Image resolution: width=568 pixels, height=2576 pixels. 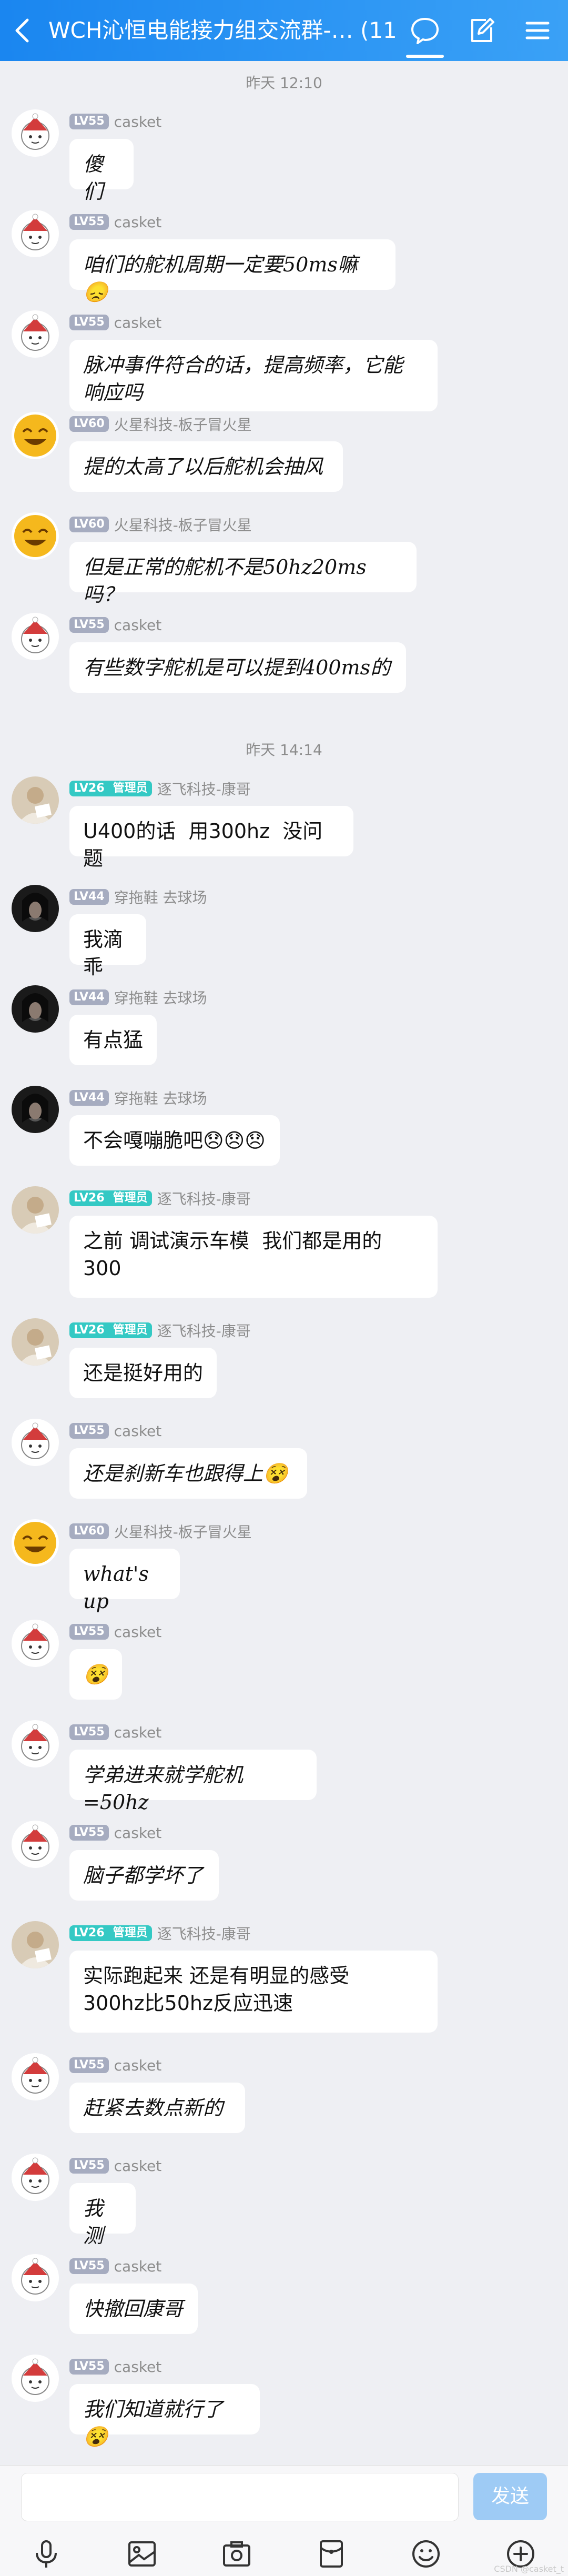 What do you see at coordinates (143, 1373) in the screenshot?
I see `message-bubble: 还是挺好用的` at bounding box center [143, 1373].